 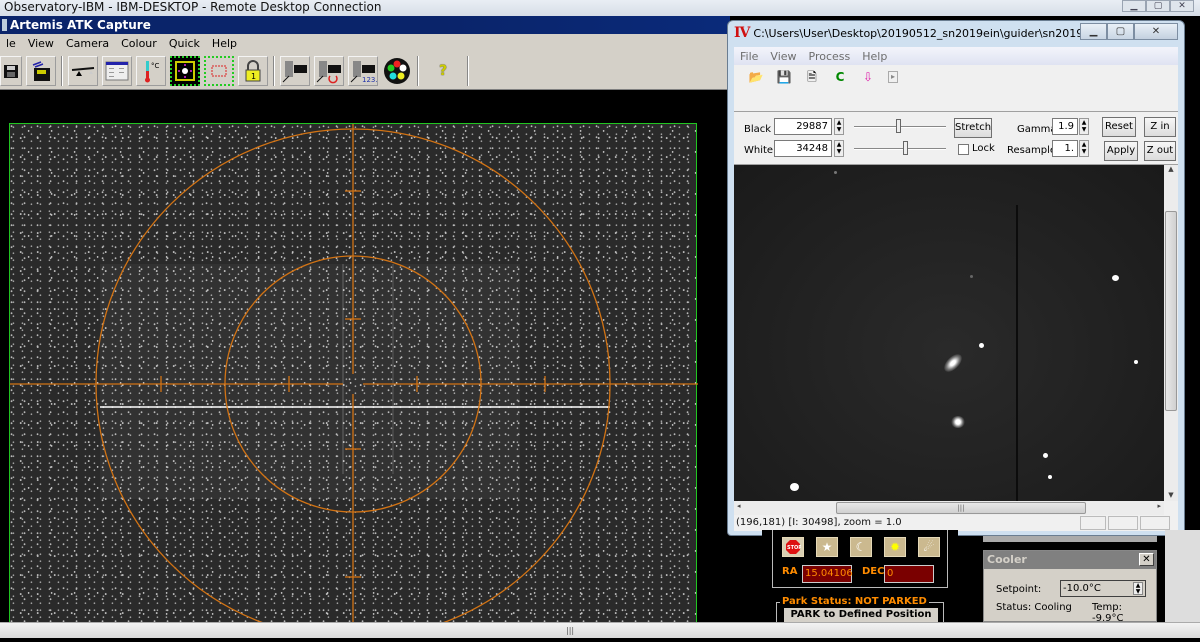 What do you see at coordinates (1156, 31) in the screenshot?
I see `iv-close-button: ✕` at bounding box center [1156, 31].